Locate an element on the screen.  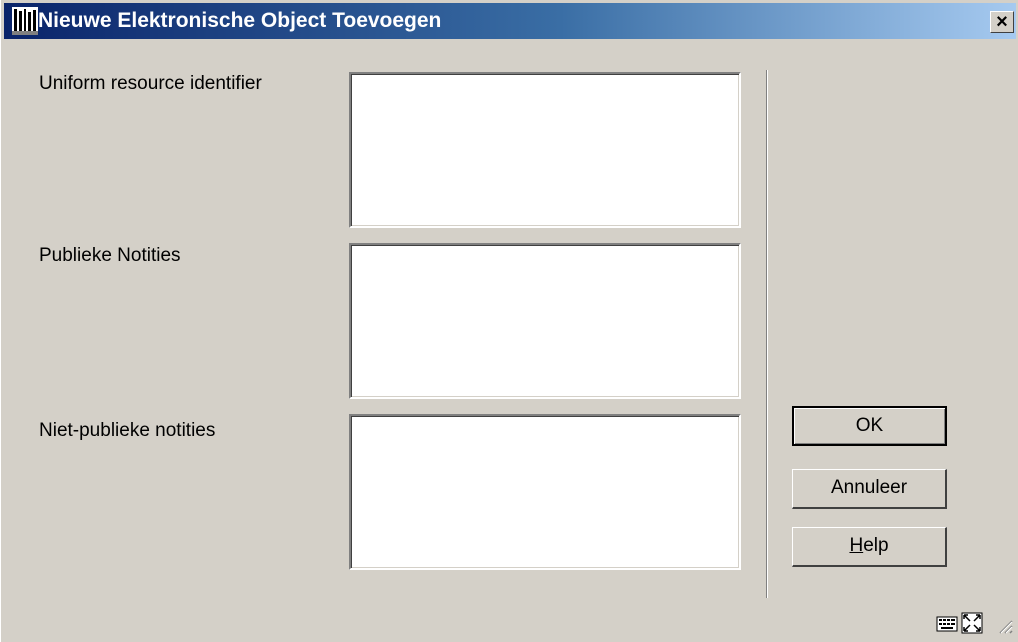
keyboard-icon is located at coordinates (947, 623).